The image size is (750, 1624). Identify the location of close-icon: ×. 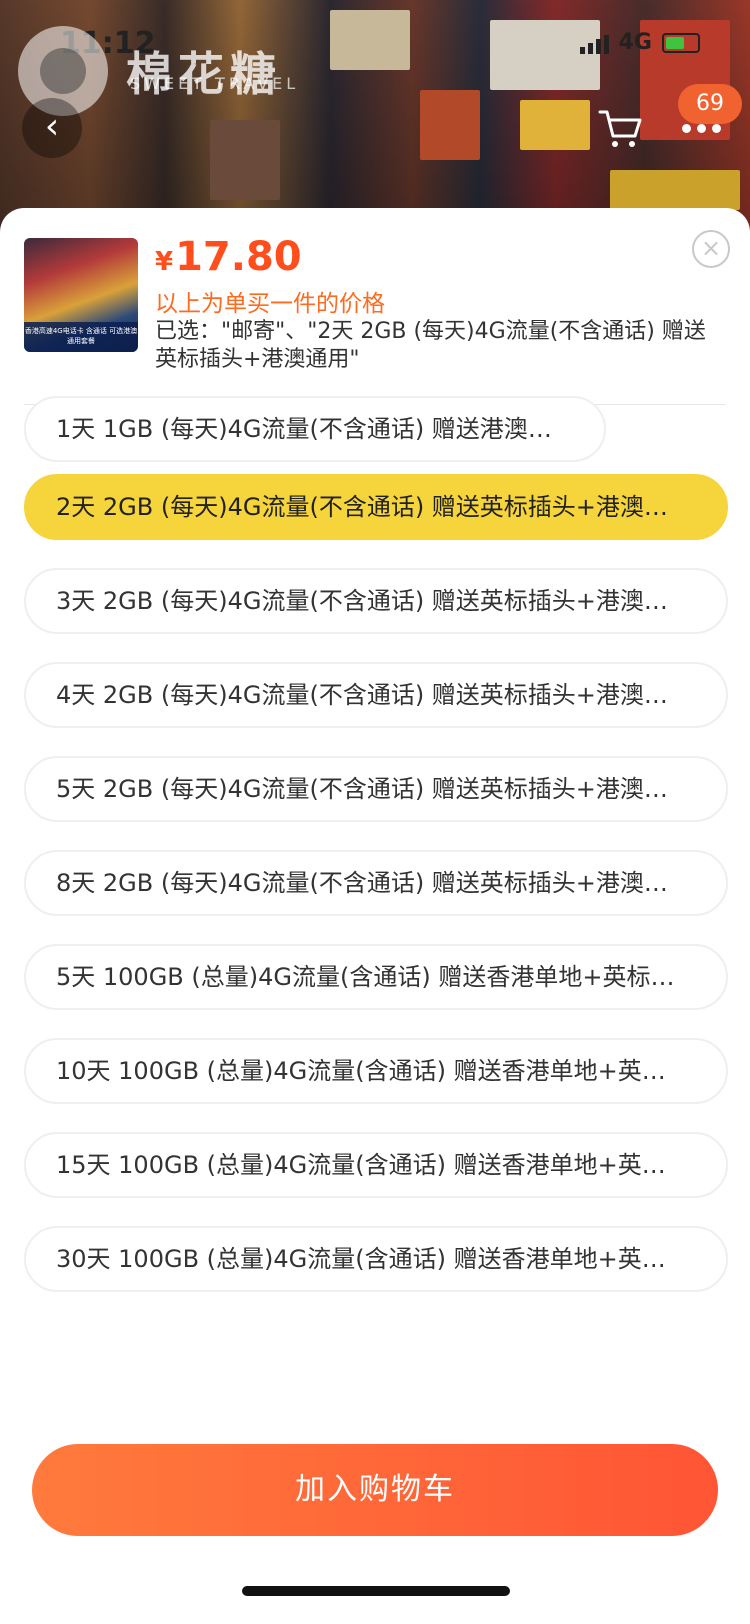
(711, 248).